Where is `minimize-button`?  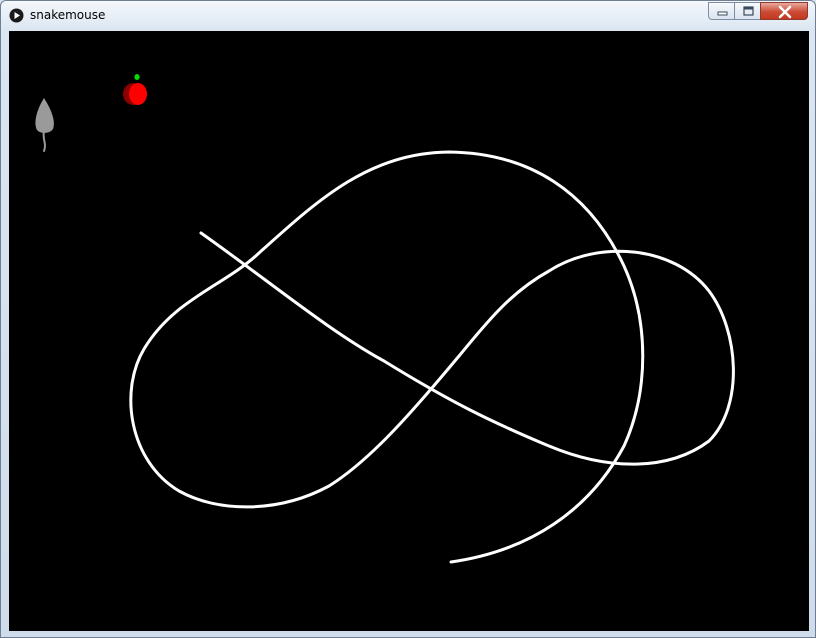 minimize-button is located at coordinates (721, 11).